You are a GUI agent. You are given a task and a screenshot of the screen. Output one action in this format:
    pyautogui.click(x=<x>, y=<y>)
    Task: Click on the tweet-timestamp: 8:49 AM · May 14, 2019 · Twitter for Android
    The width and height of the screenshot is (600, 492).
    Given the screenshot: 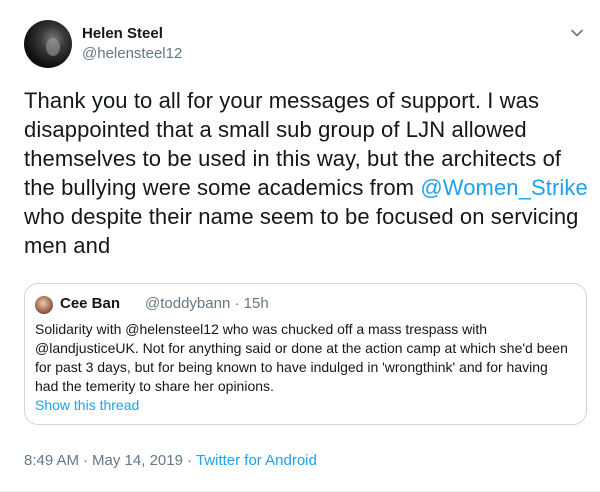 What is the action you would take?
    pyautogui.click(x=170, y=460)
    